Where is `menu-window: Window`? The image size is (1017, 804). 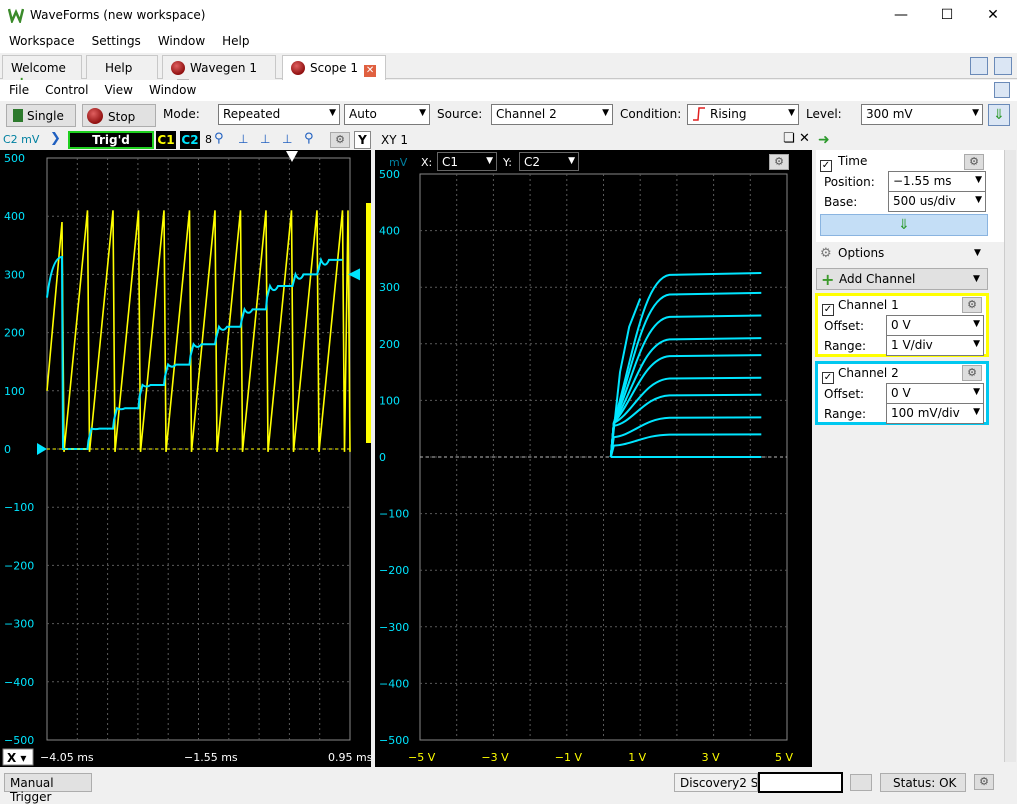
menu-window: Window is located at coordinates (181, 39).